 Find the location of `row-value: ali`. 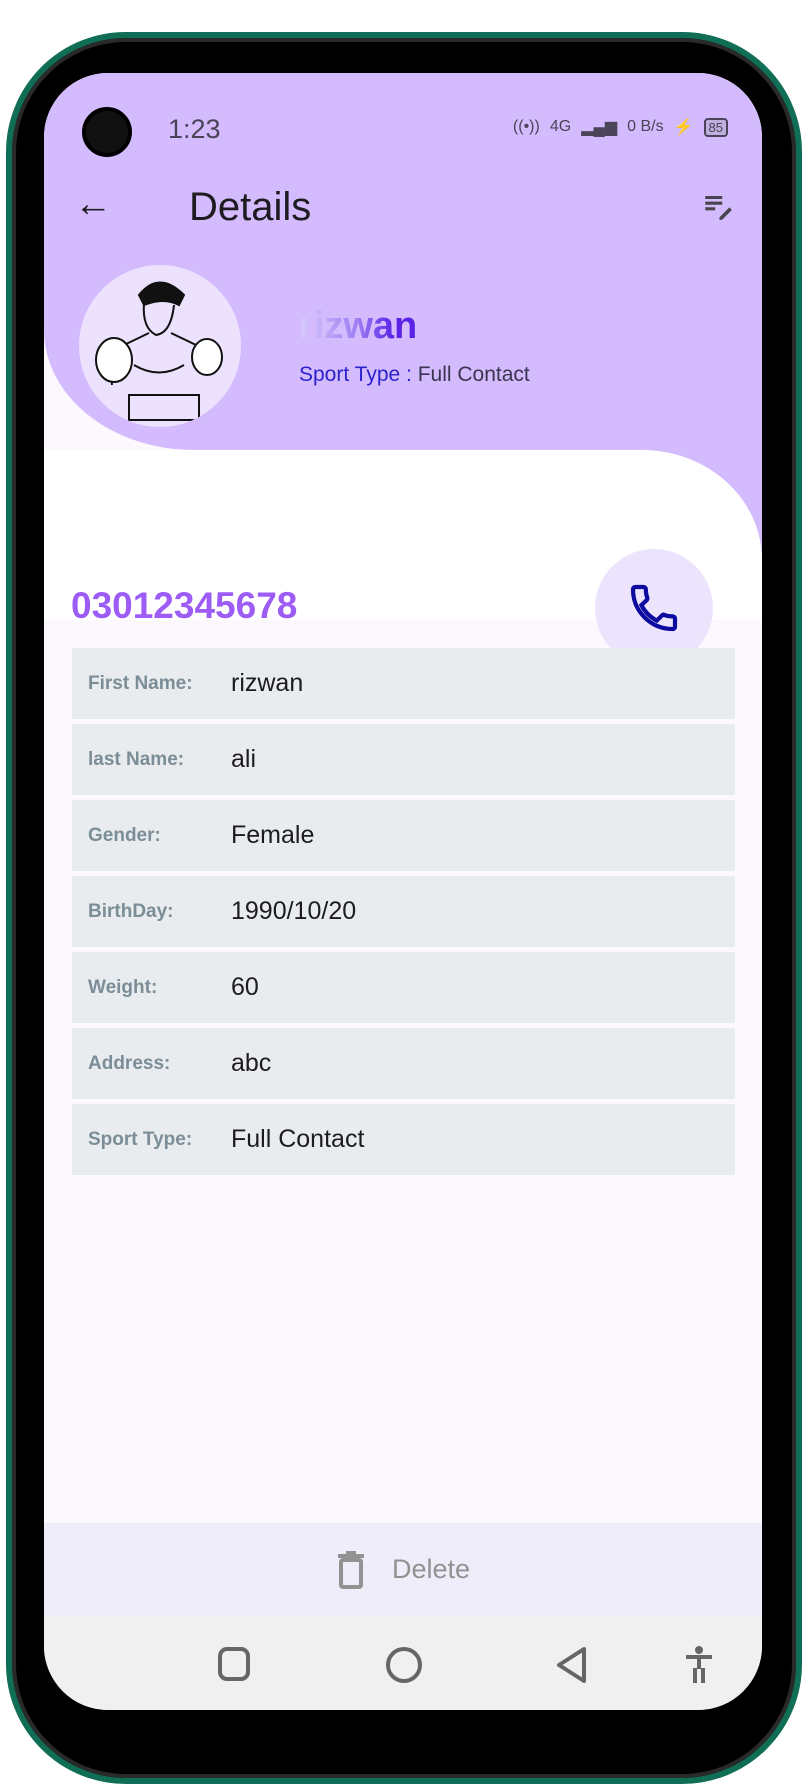

row-value: ali is located at coordinates (244, 759).